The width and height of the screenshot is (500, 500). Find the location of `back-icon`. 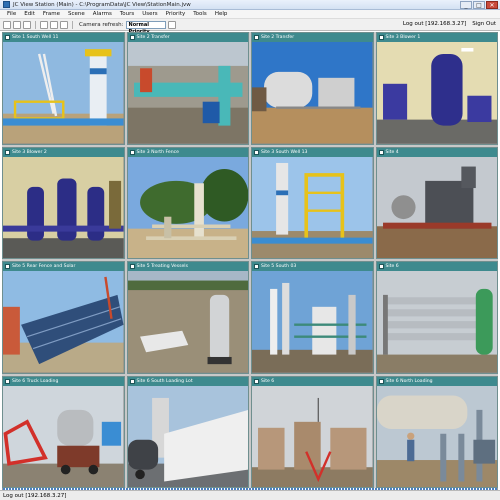

back-icon is located at coordinates (44, 24).